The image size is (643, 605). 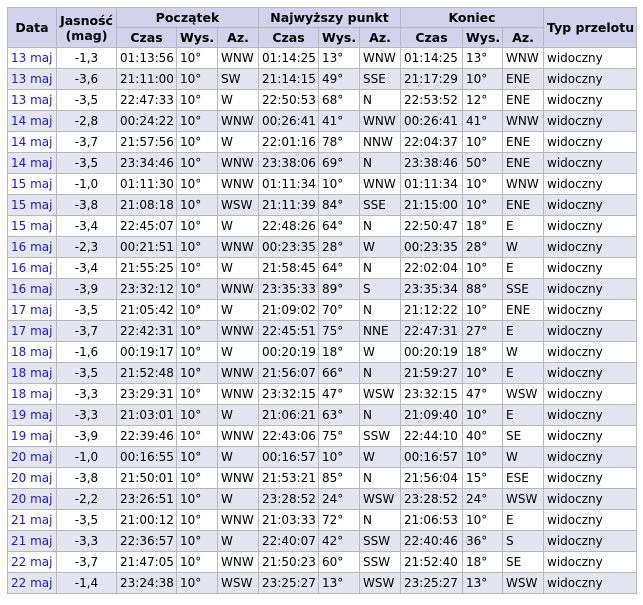 What do you see at coordinates (288, 331) in the screenshot?
I see `peak-time-cell: 22:45:51` at bounding box center [288, 331].